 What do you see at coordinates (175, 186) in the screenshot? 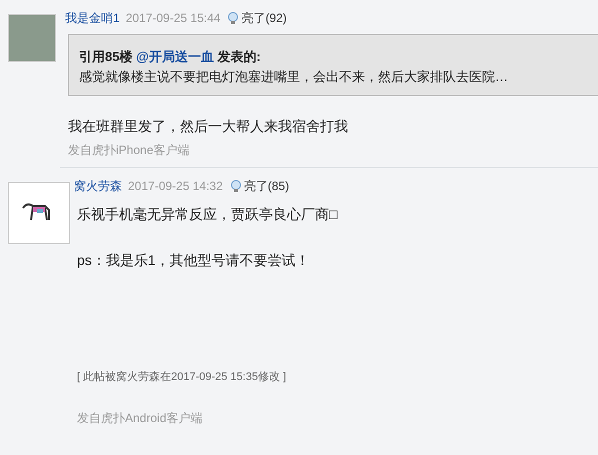
I see `post-time: 2017-09-25 14:32` at bounding box center [175, 186].